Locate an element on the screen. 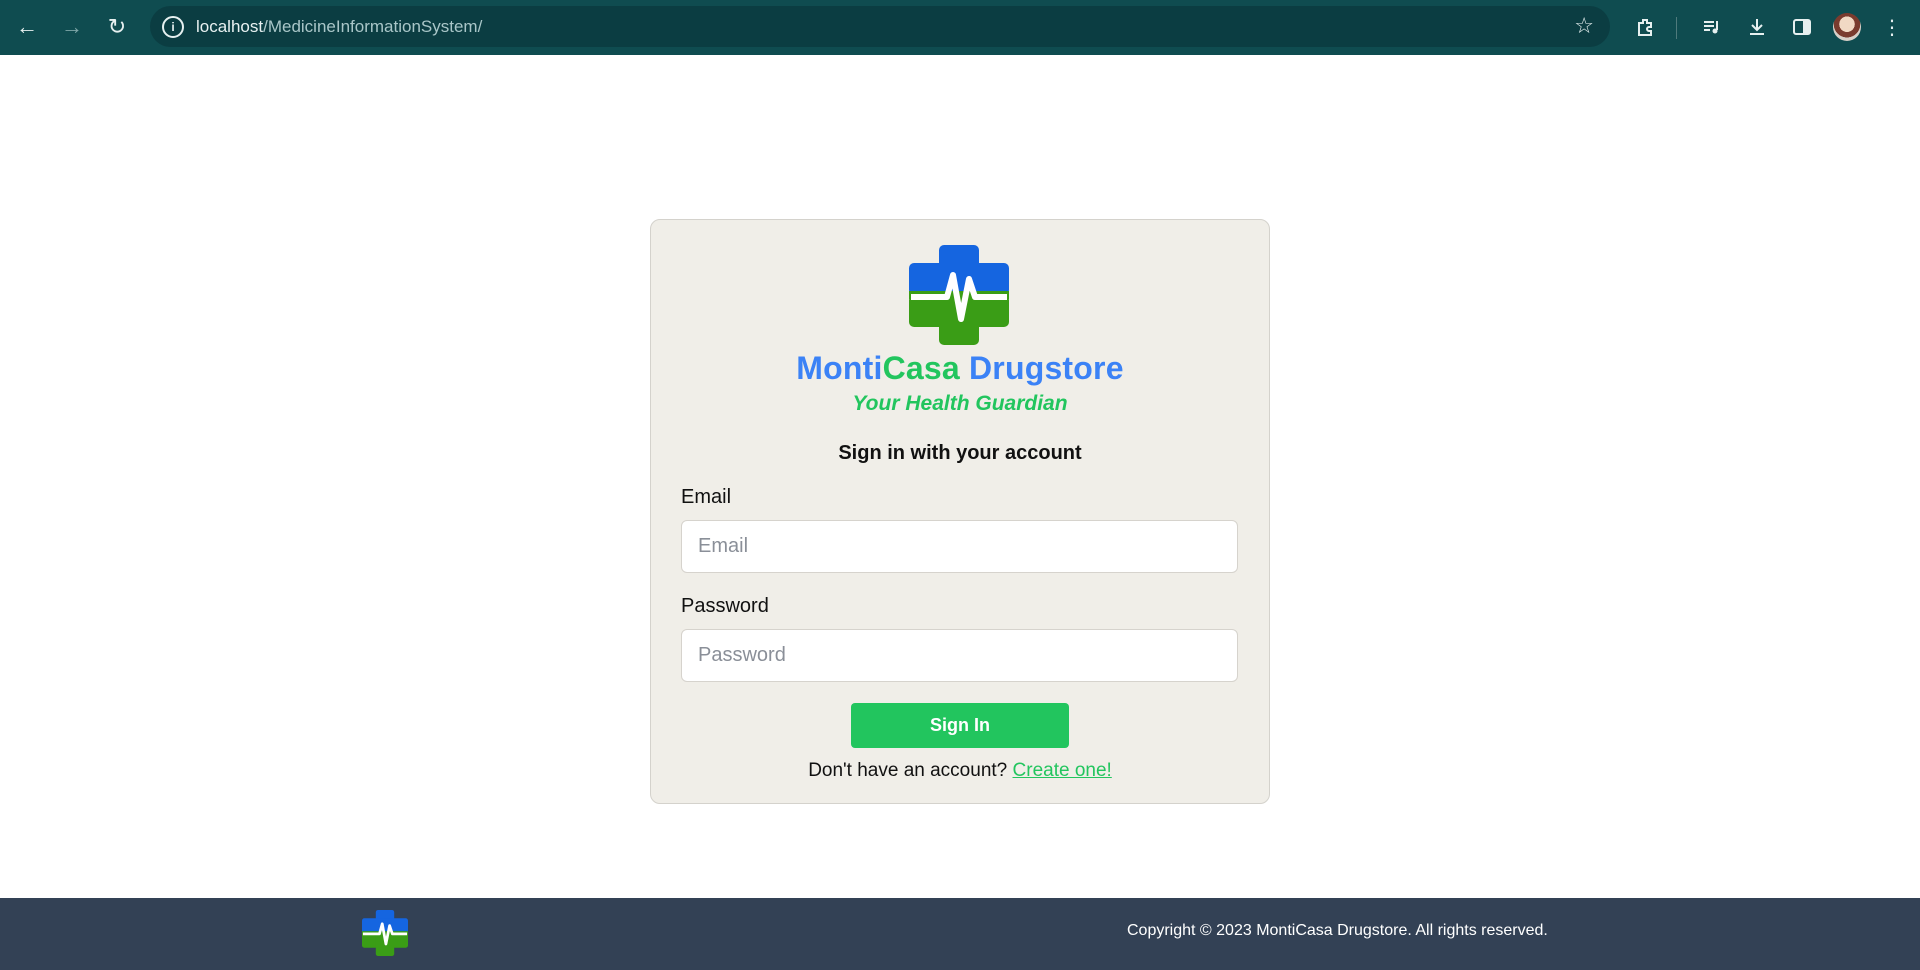 This screenshot has width=1920, height=970. email-label: Email is located at coordinates (706, 497).